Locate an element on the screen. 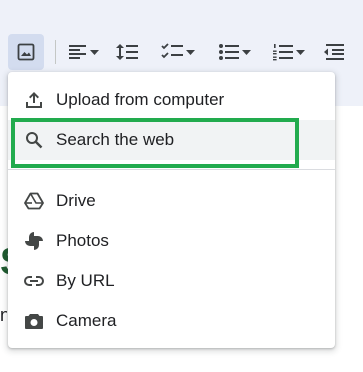  menu-item-label: Drive is located at coordinates (76, 200).